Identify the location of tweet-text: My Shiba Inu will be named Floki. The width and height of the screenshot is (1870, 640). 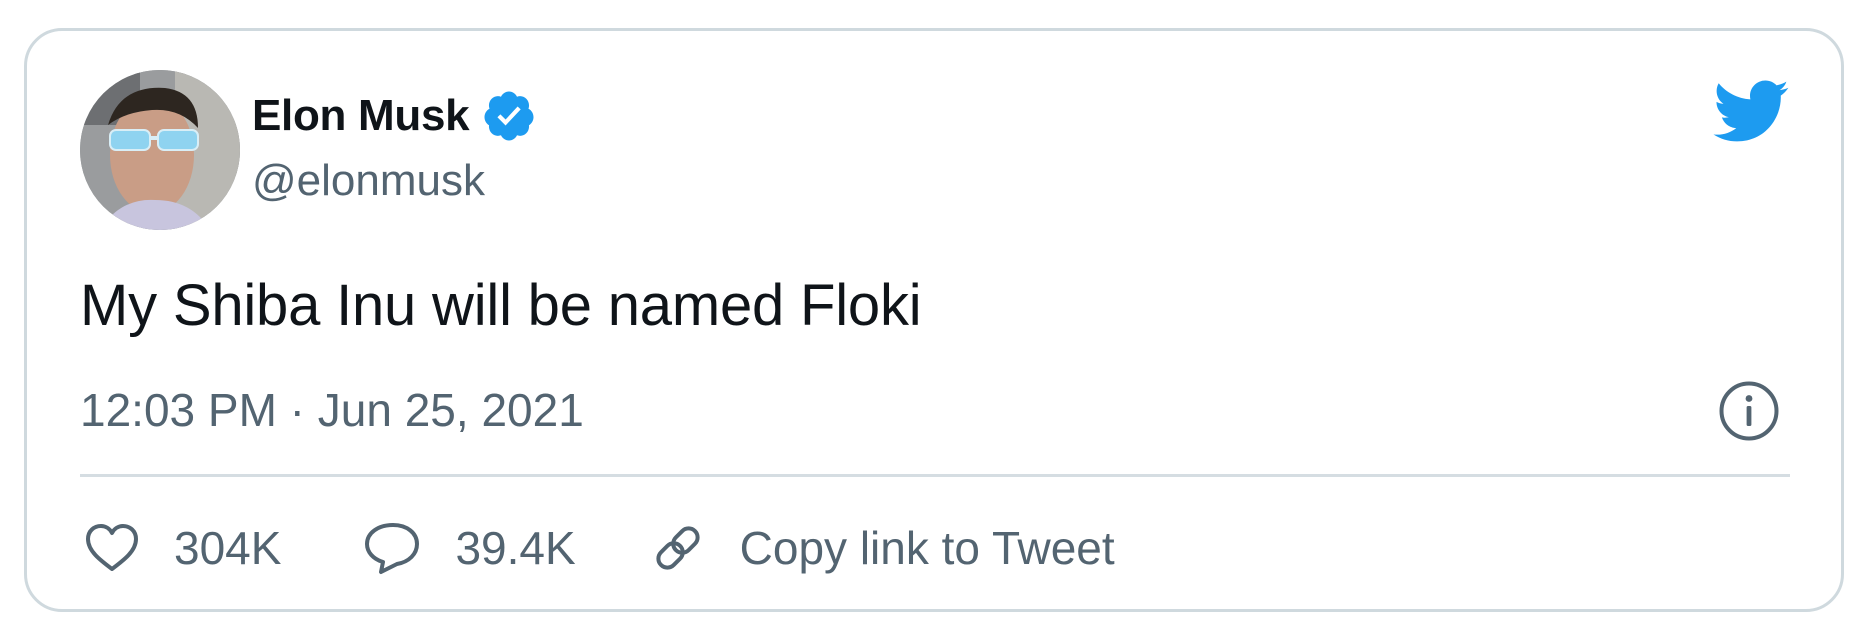
(501, 305).